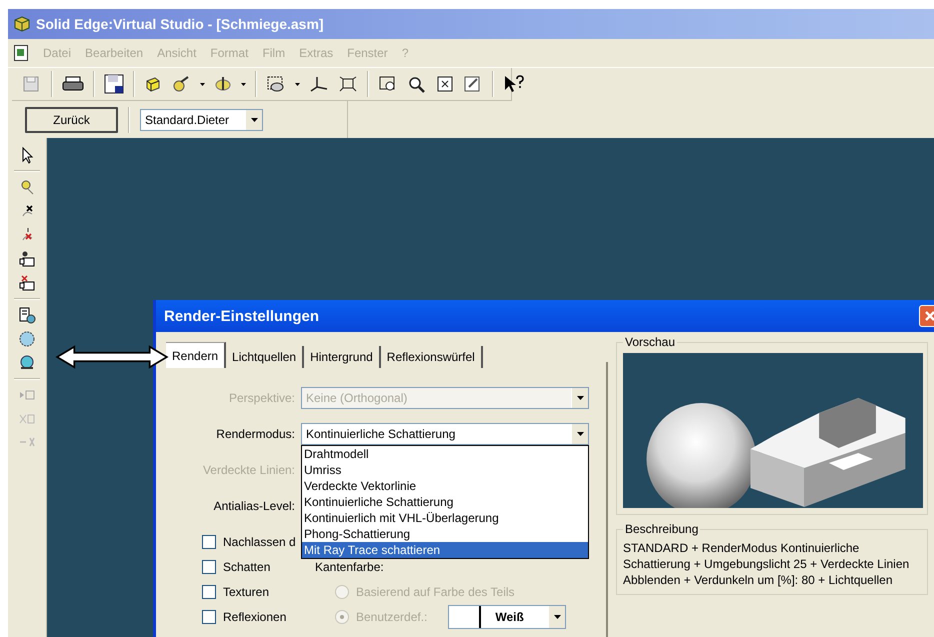 This screenshot has width=934, height=637. Describe the element at coordinates (249, 470) in the screenshot. I see `field-label: Verdeckte Linien:` at that location.